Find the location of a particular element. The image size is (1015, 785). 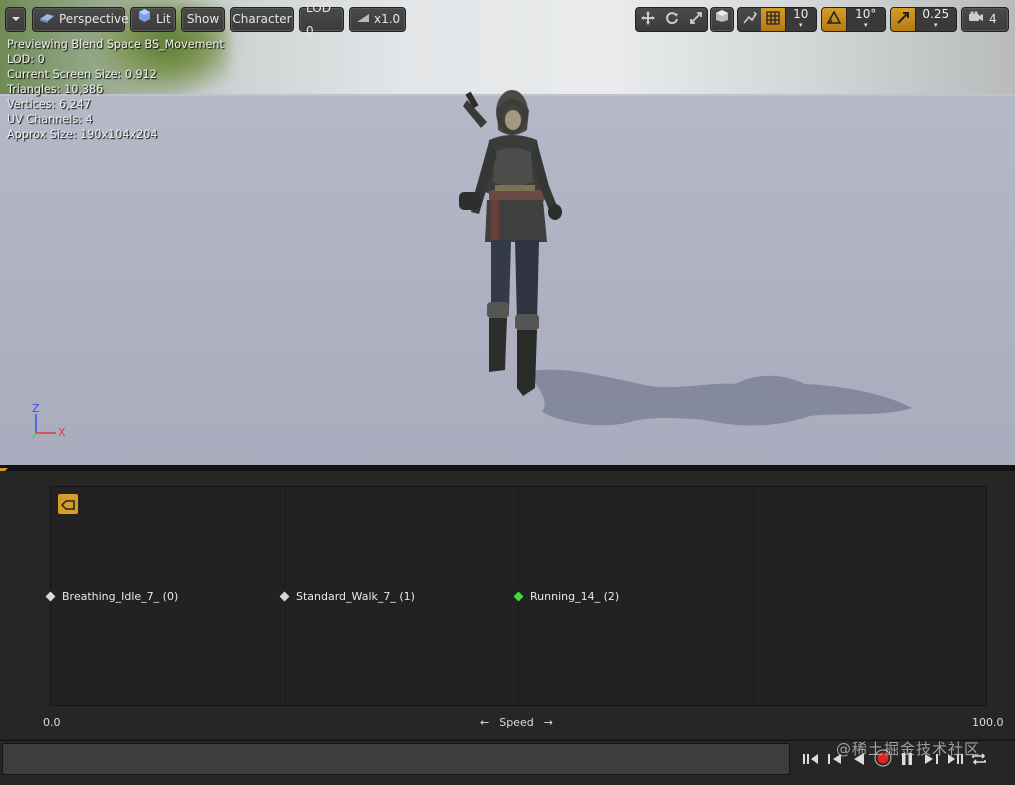

camera-icon is located at coordinates (976, 19).